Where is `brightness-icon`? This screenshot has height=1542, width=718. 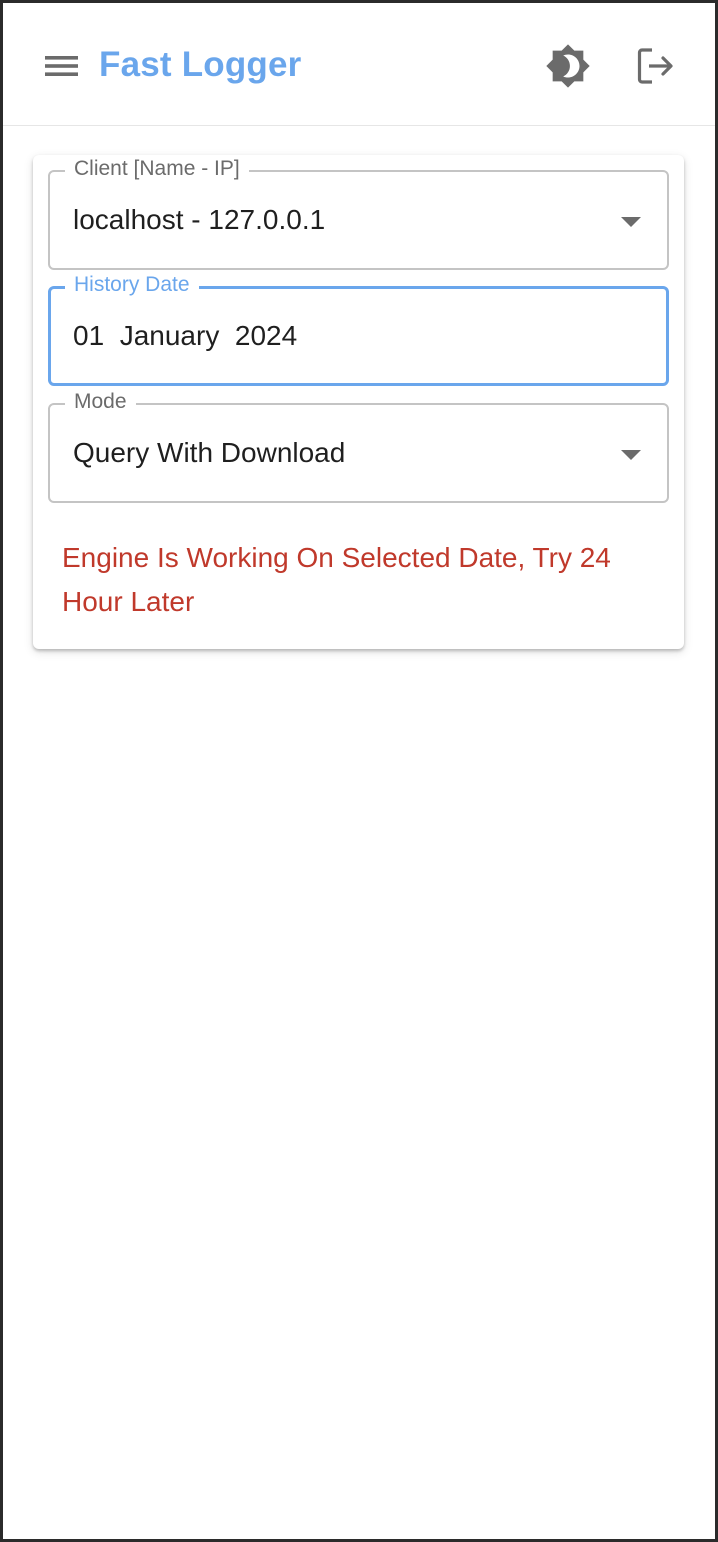 brightness-icon is located at coordinates (568, 66).